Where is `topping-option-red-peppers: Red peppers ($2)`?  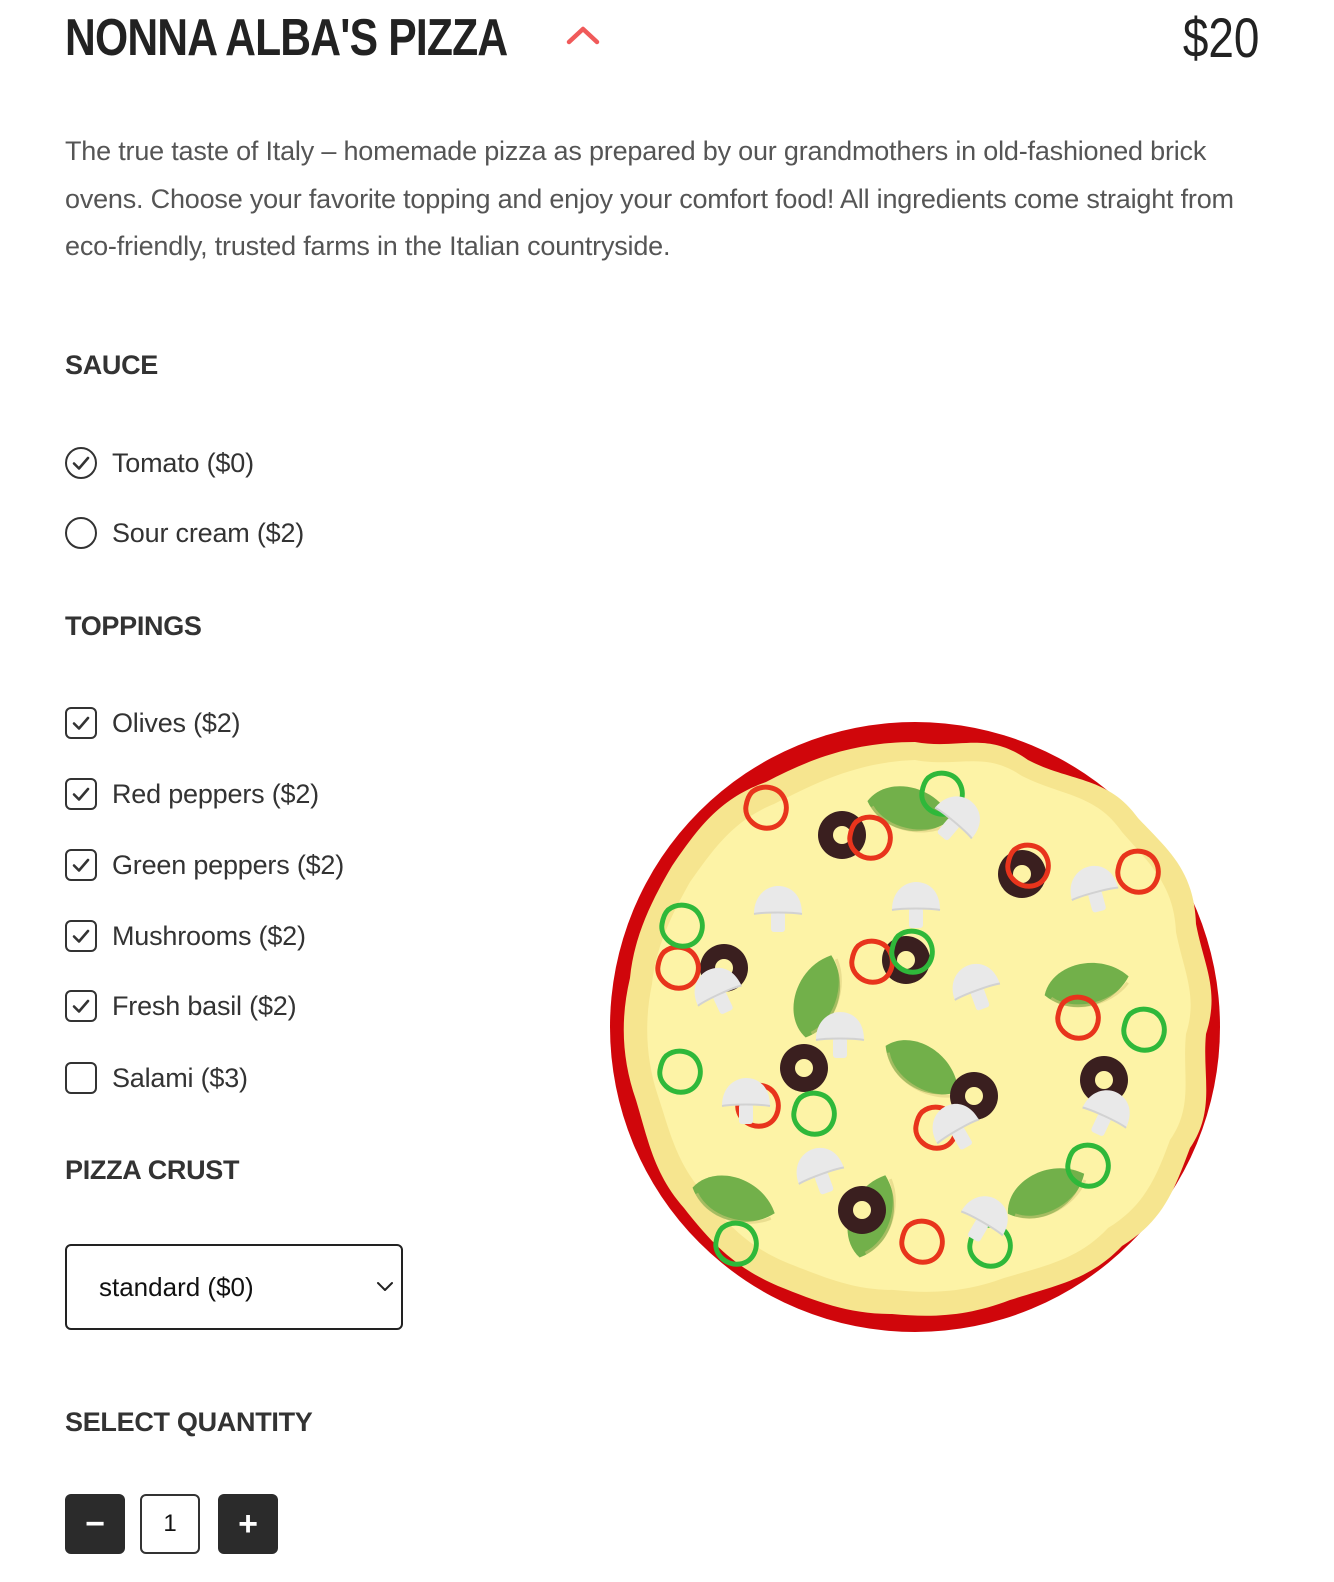
topping-option-red-peppers: Red peppers ($2) is located at coordinates (192, 794).